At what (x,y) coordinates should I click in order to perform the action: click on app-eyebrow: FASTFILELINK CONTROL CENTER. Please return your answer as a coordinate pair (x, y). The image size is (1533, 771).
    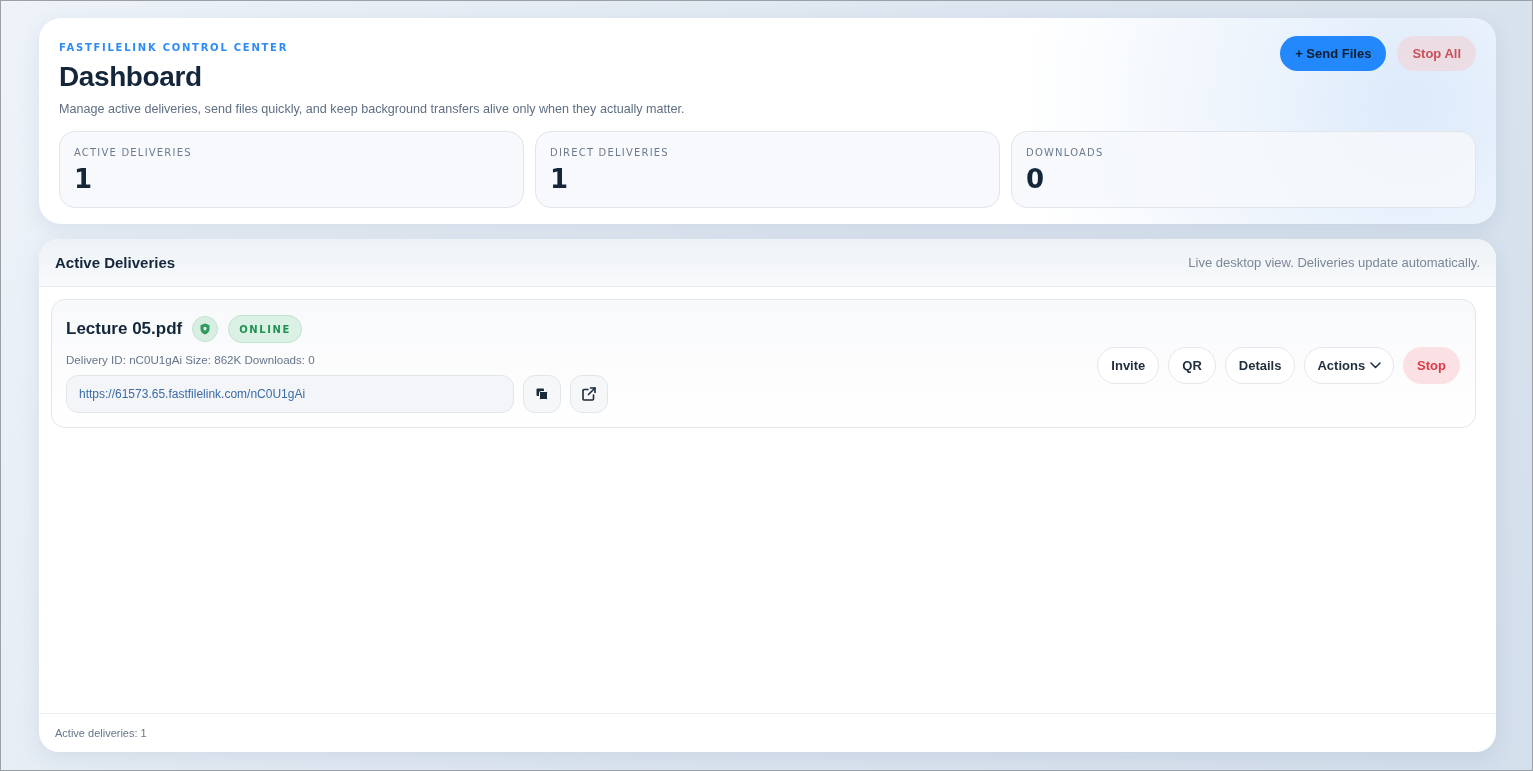
    Looking at the image, I should click on (174, 48).